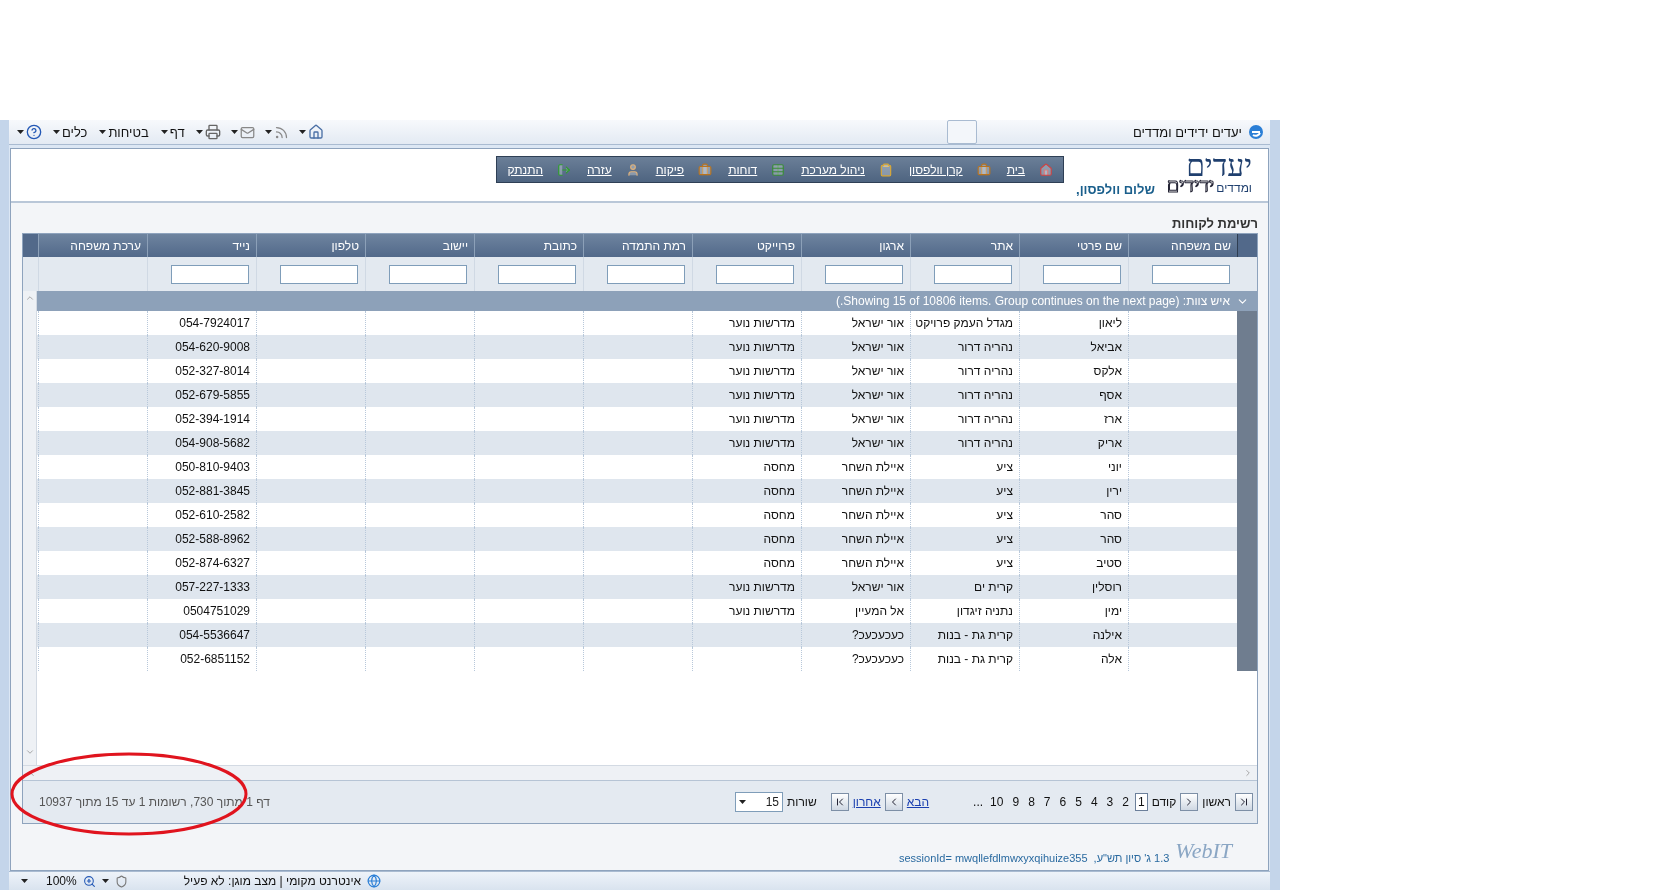  Describe the element at coordinates (1209, 173) in the screenshot. I see `app-logo: יעדים ומדדים ידידים` at that location.